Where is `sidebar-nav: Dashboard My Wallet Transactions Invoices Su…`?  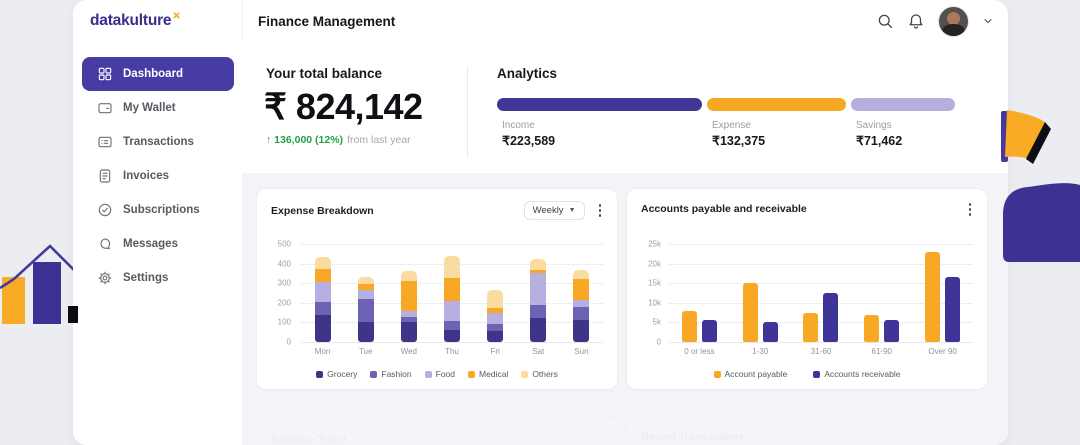
sidebar-nav: Dashboard My Wallet Transactions Invoices Su… is located at coordinates (157, 176).